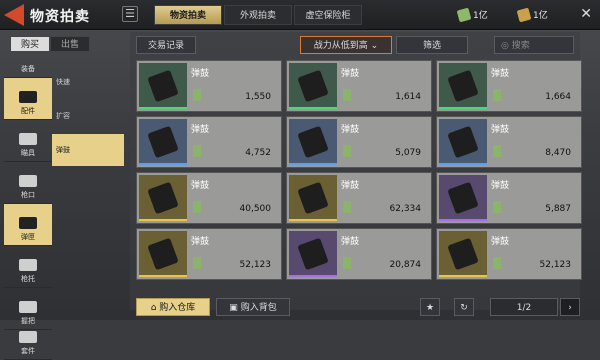 The width and height of the screenshot is (600, 360). Describe the element at coordinates (28, 337) in the screenshot. I see `kit-icon` at that location.